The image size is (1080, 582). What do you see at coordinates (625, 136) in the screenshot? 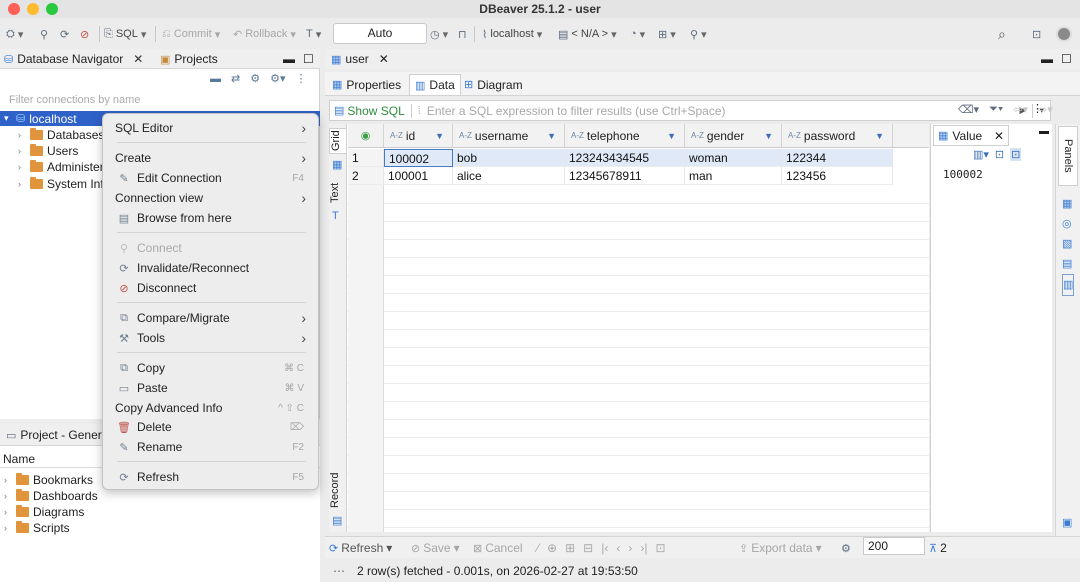
I see `column-header-telephone: A-Z telephone ▼` at bounding box center [625, 136].